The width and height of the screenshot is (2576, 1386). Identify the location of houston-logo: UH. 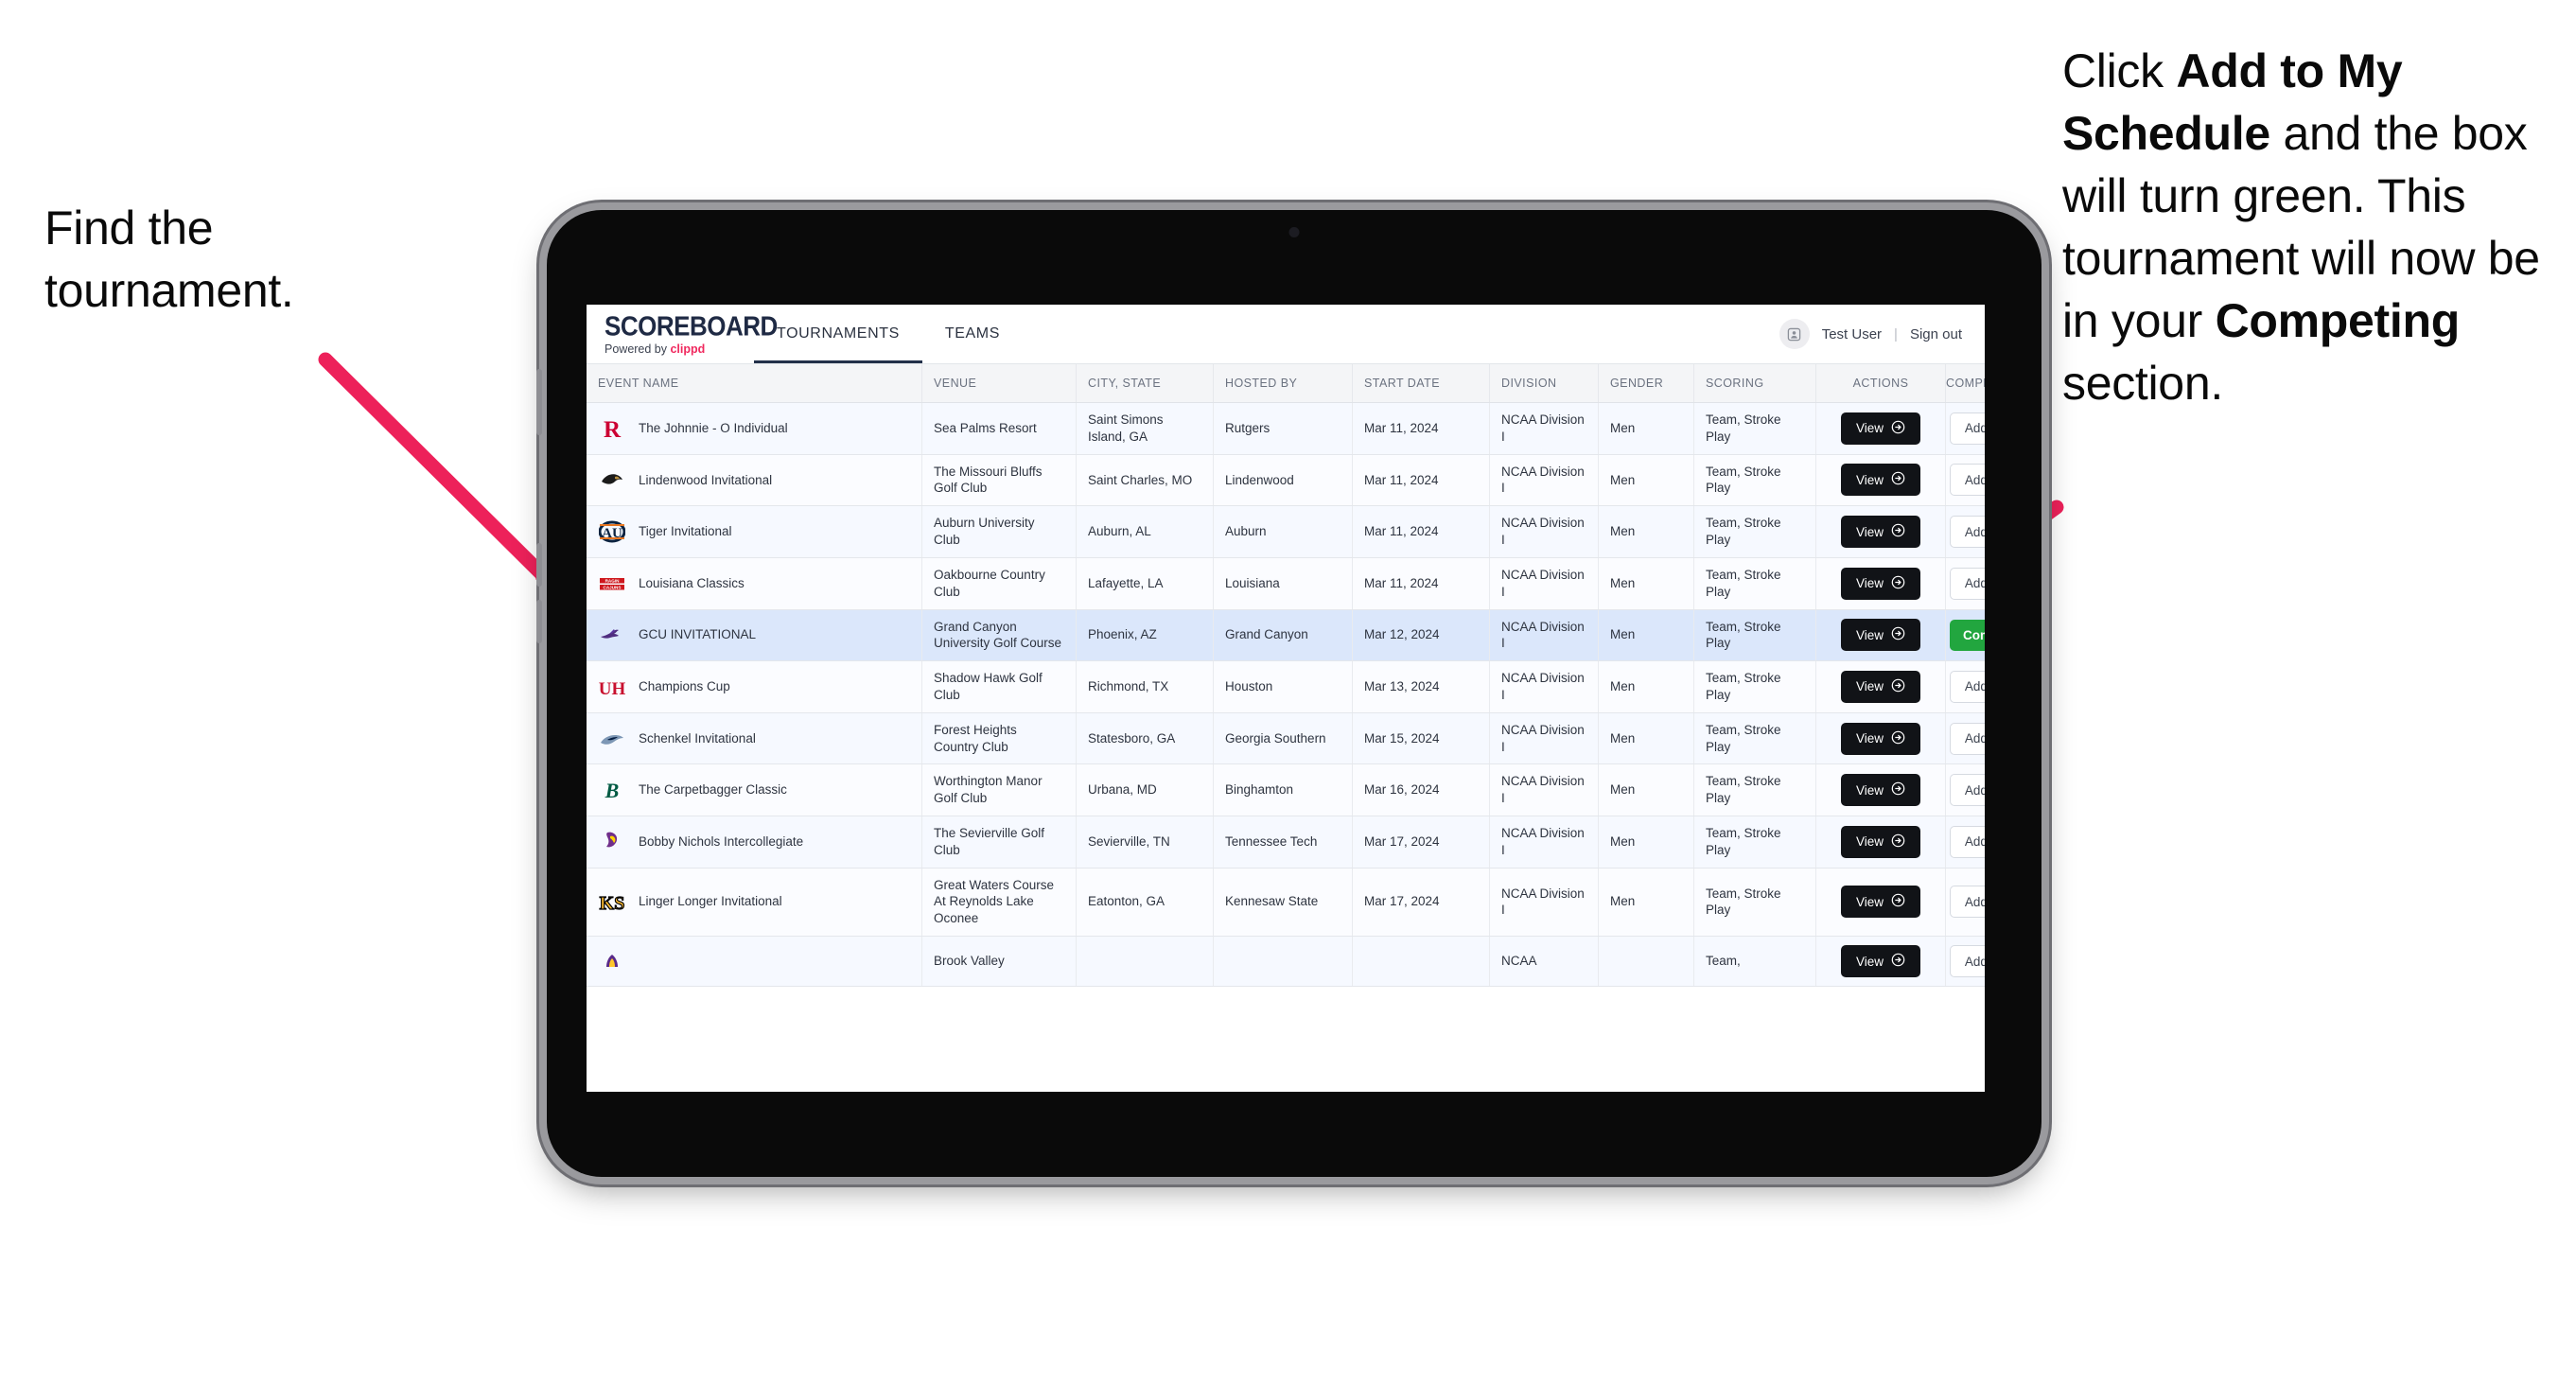
(612, 687).